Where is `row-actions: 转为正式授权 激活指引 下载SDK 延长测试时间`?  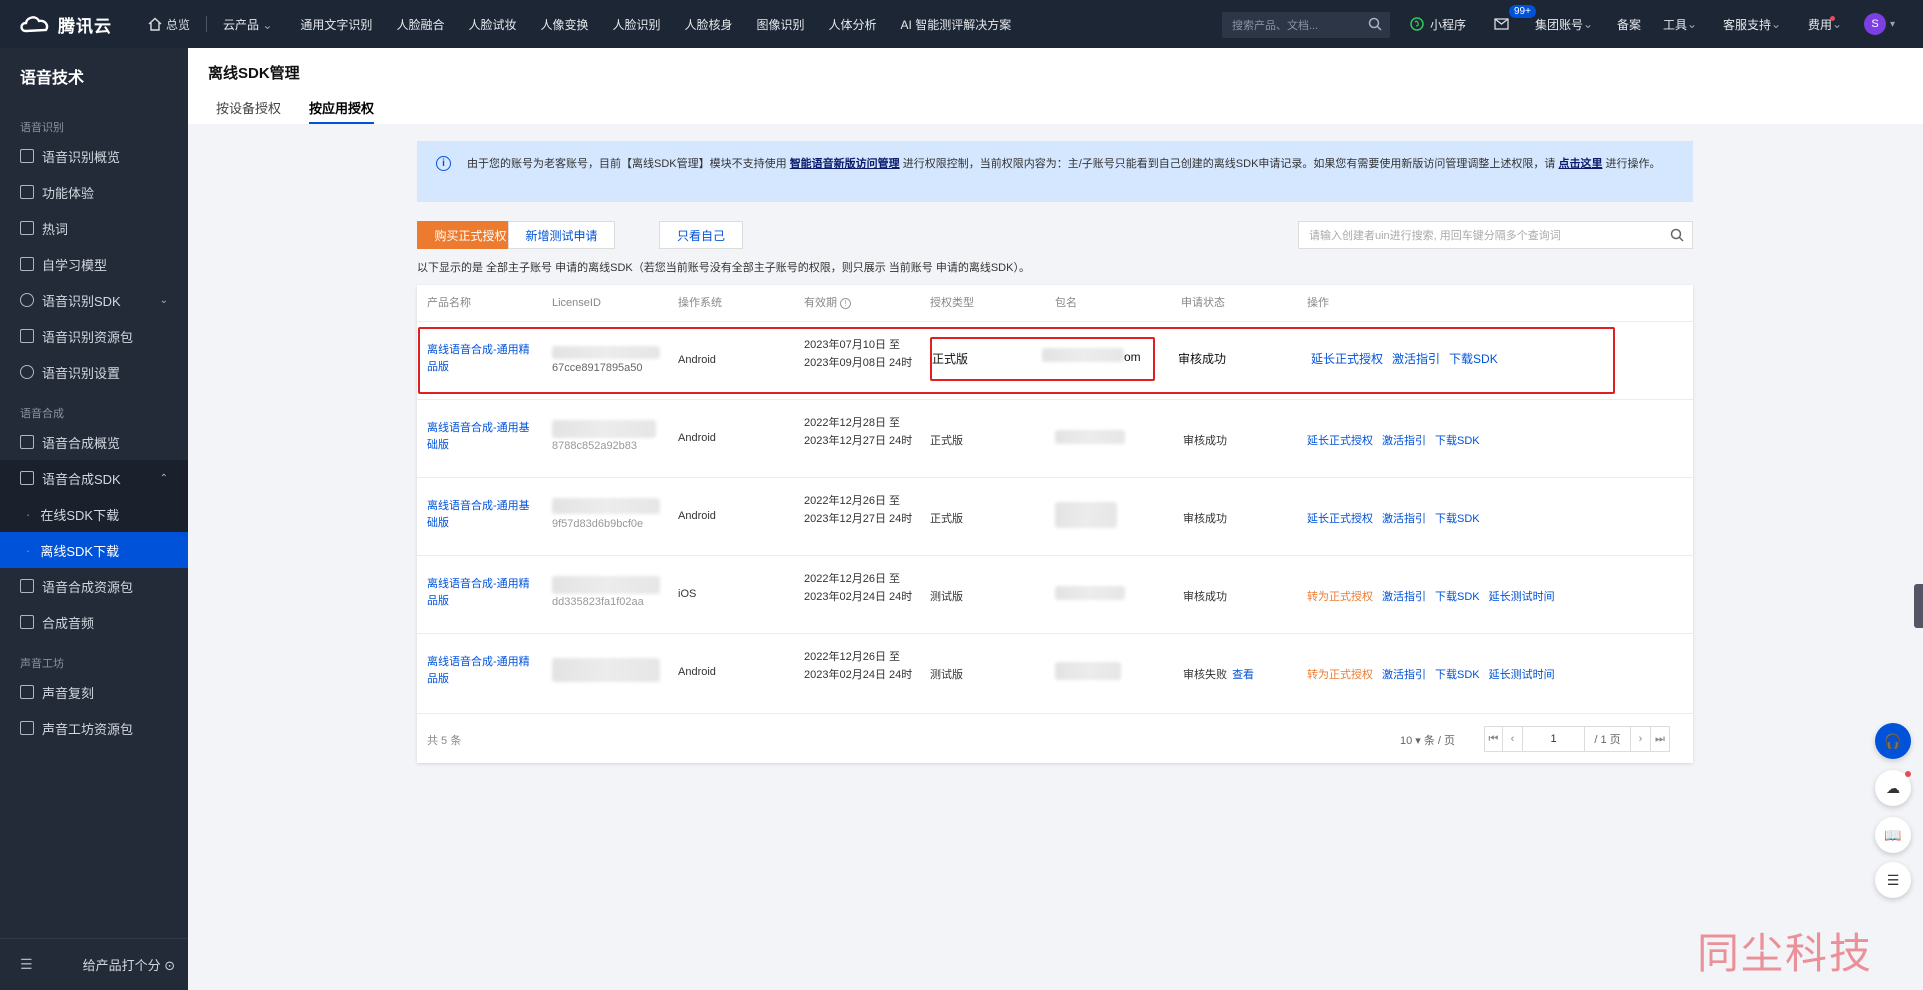 row-actions: 转为正式授权 激活指引 下载SDK 延长测试时间 is located at coordinates (1435, 674).